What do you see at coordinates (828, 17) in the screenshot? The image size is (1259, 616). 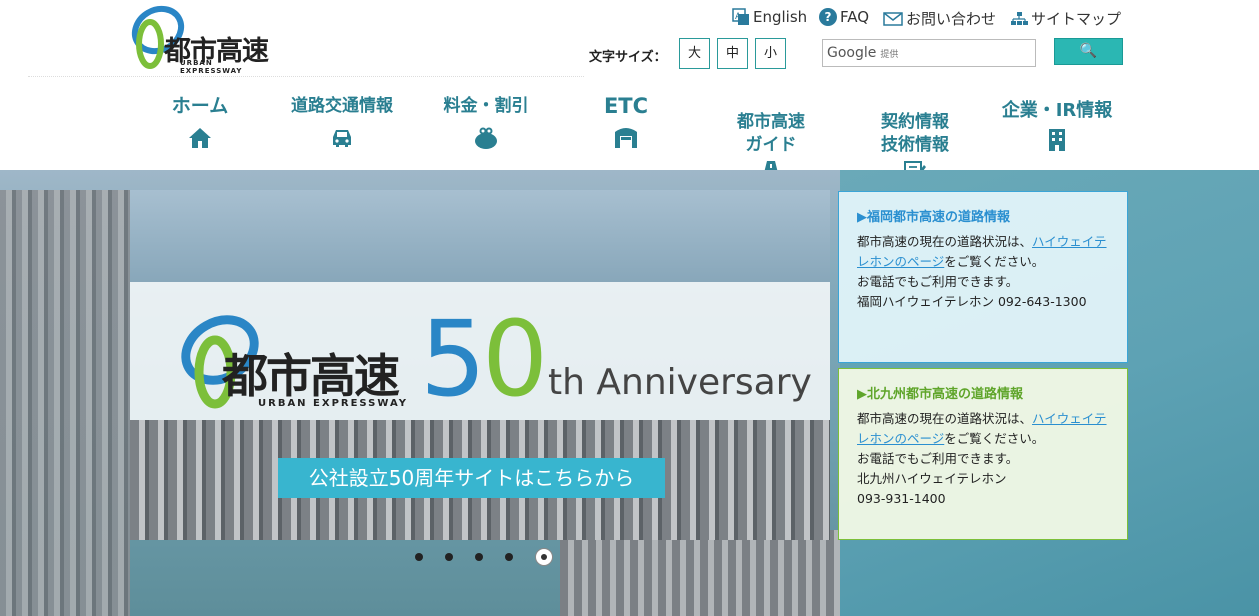 I see `question-icon: ?` at bounding box center [828, 17].